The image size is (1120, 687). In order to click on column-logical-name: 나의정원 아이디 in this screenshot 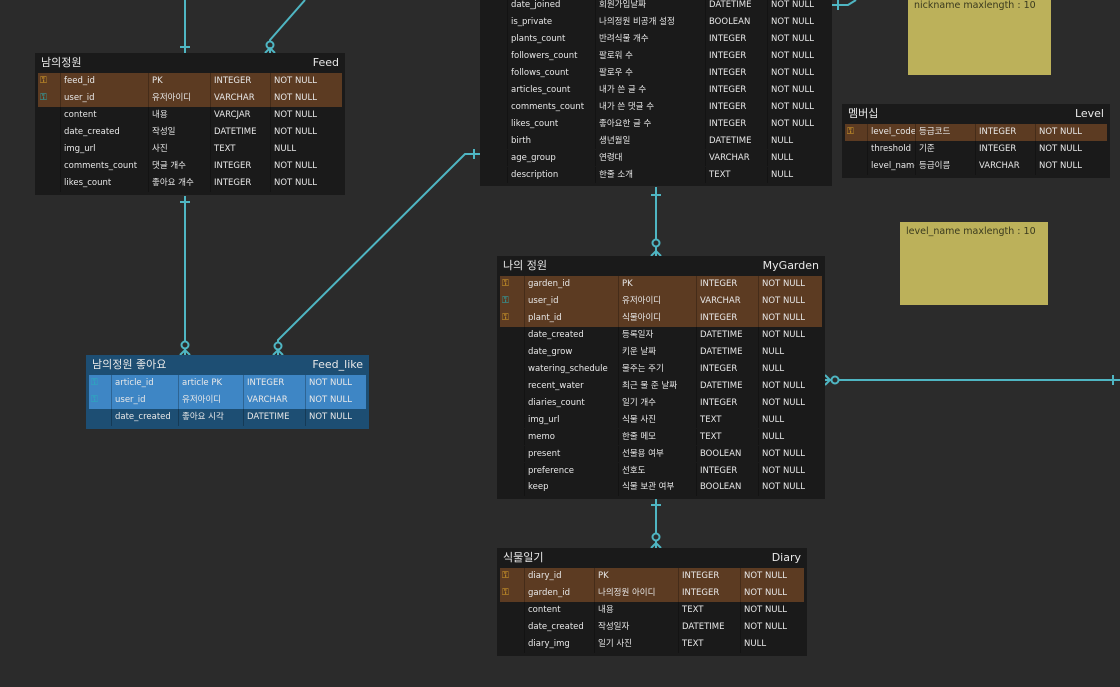, I will do `click(636, 593)`.